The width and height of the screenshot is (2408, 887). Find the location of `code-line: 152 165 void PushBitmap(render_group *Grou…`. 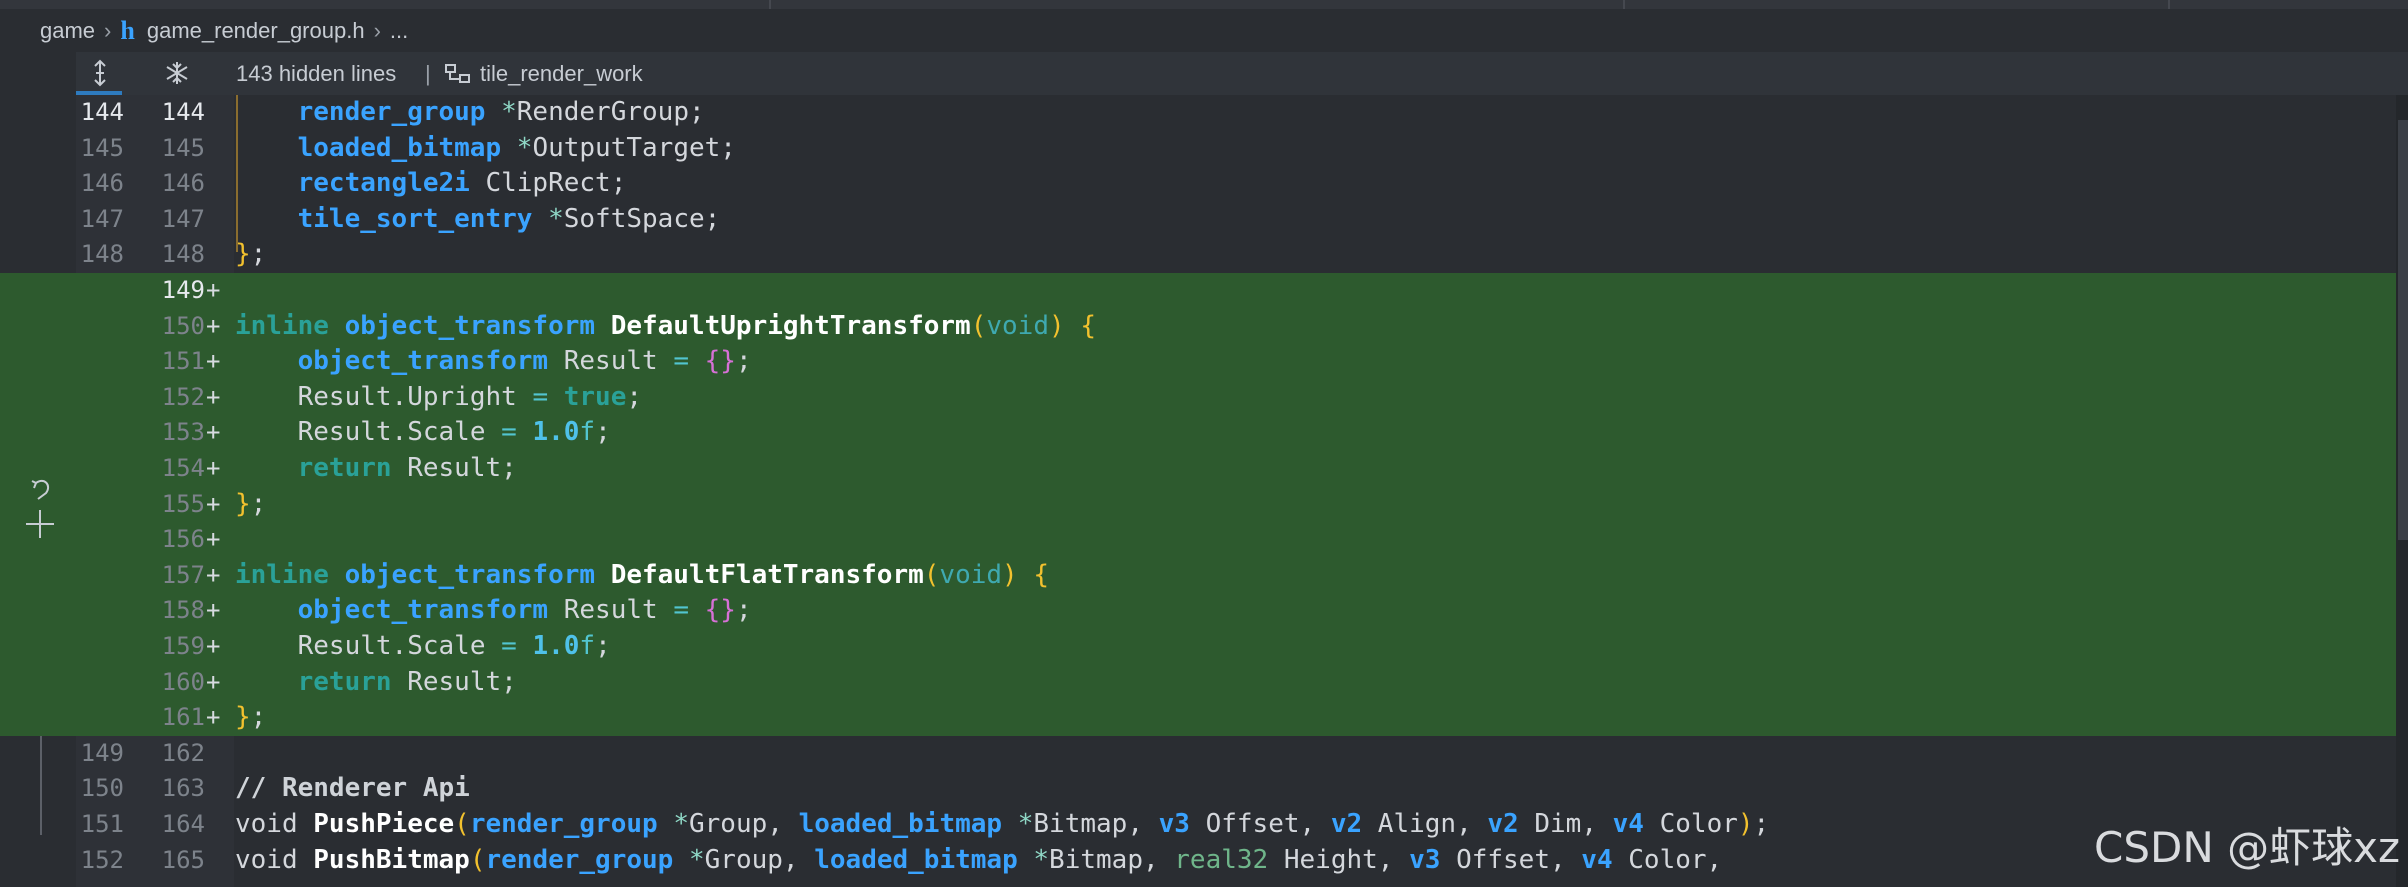

code-line: 152 165 void PushBitmap(render_group *Grou… is located at coordinates (1204, 861).